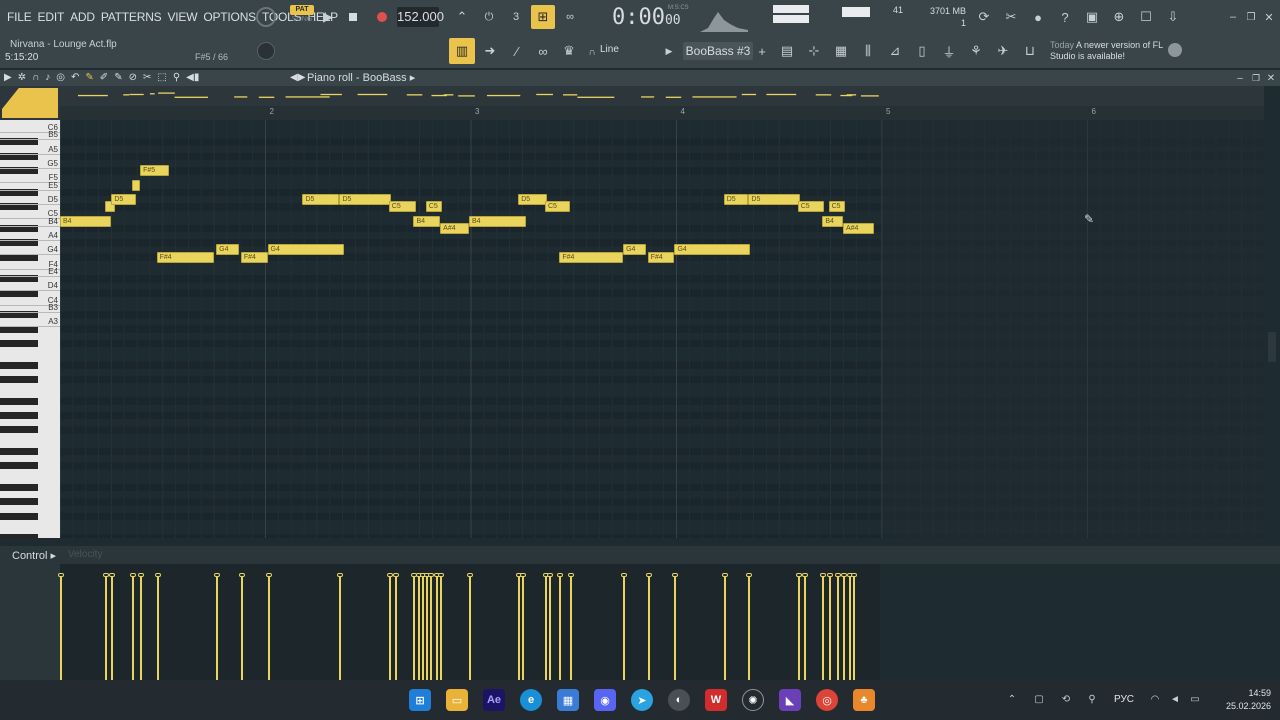 Image resolution: width=1280 pixels, height=720 pixels. I want to click on menu-add: ADD, so click(82, 17).